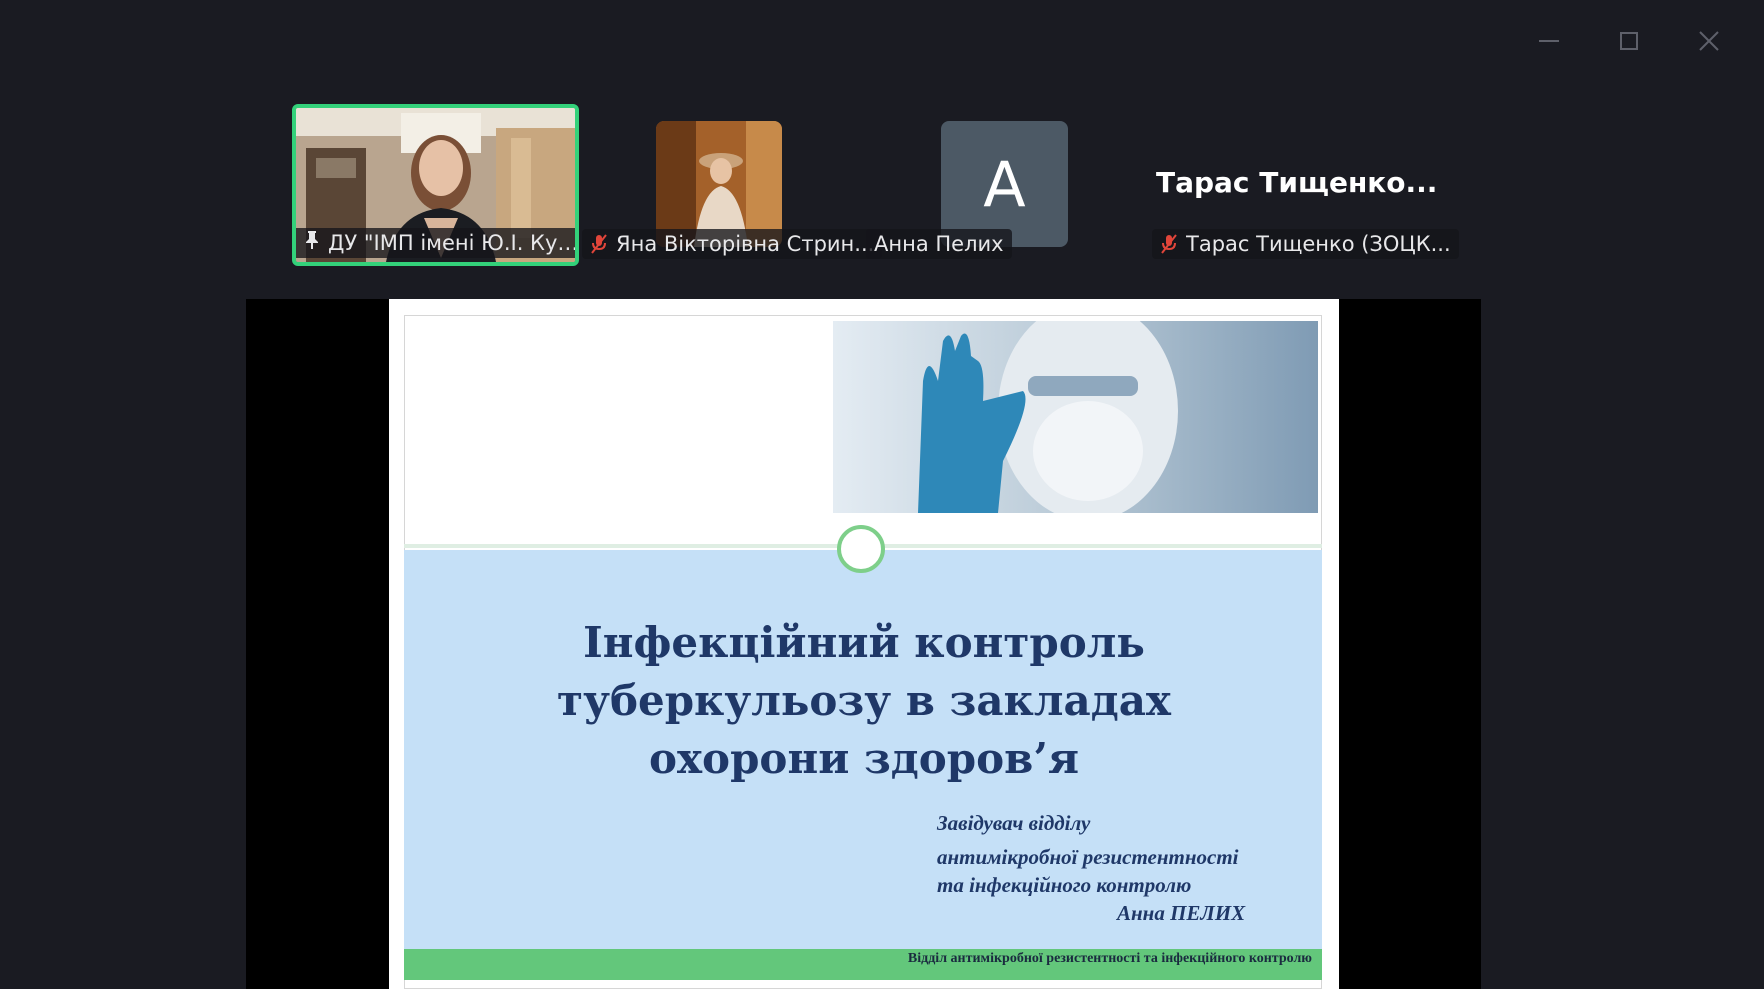  I want to click on close-icon, so click(1709, 41).